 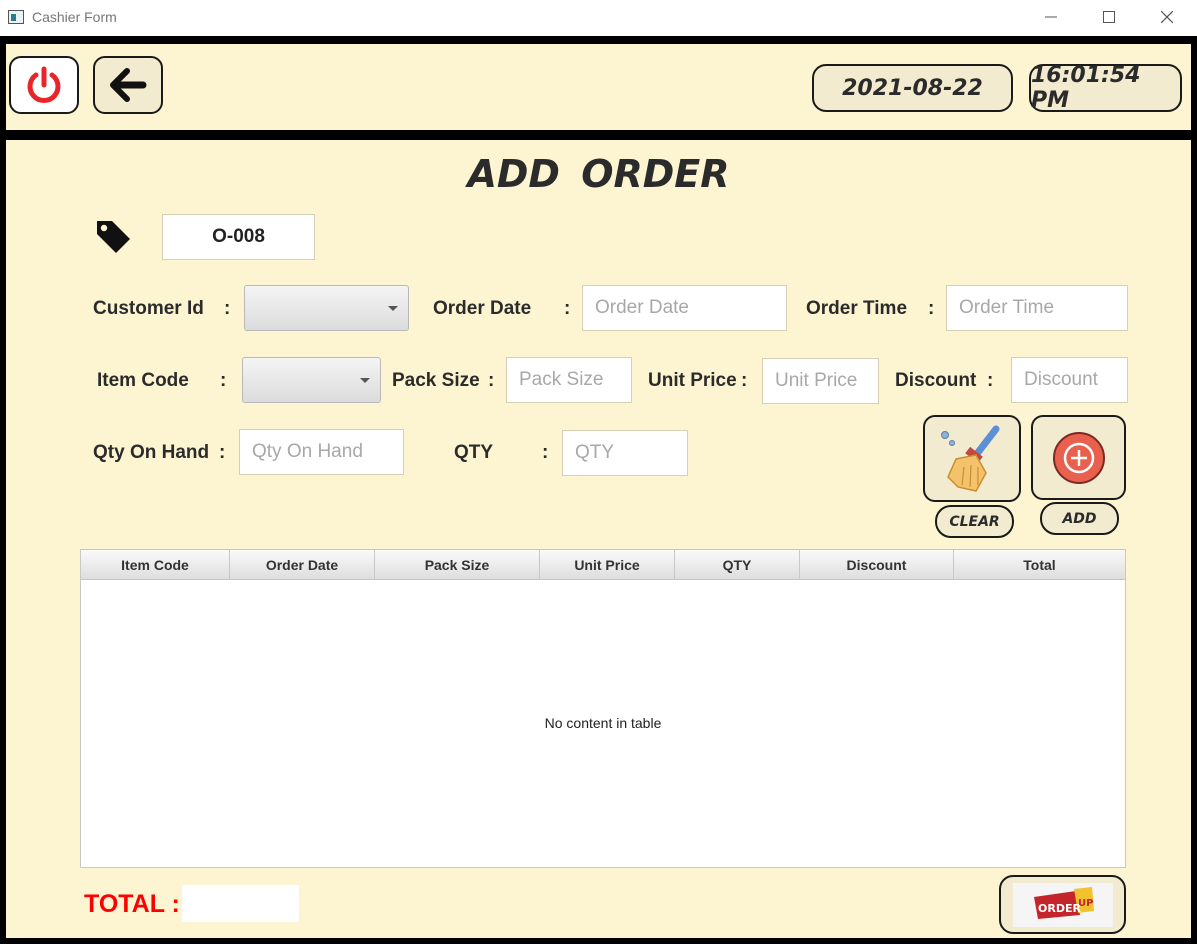 What do you see at coordinates (1085, 903) in the screenshot?
I see `logo-text-up: UP` at bounding box center [1085, 903].